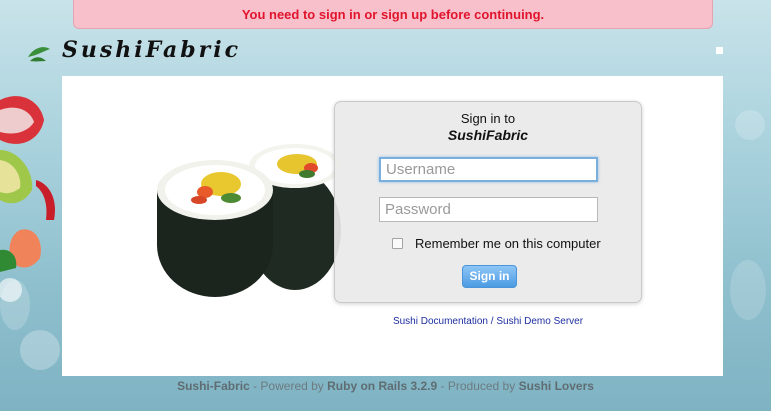 The image size is (771, 411). Describe the element at coordinates (397, 243) in the screenshot. I see `remember-me-checkbox` at that location.